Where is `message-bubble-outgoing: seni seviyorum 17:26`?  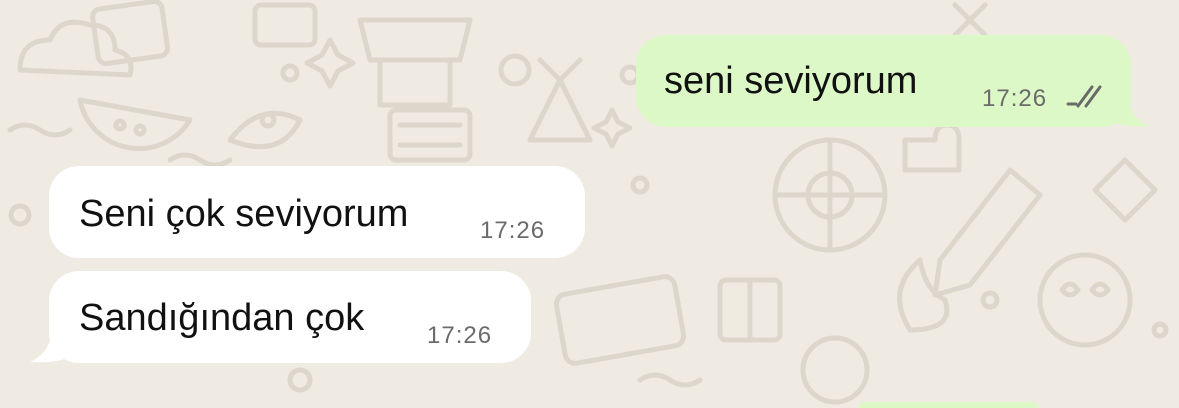
message-bubble-outgoing: seni seviyorum 17:26 is located at coordinates (883, 81).